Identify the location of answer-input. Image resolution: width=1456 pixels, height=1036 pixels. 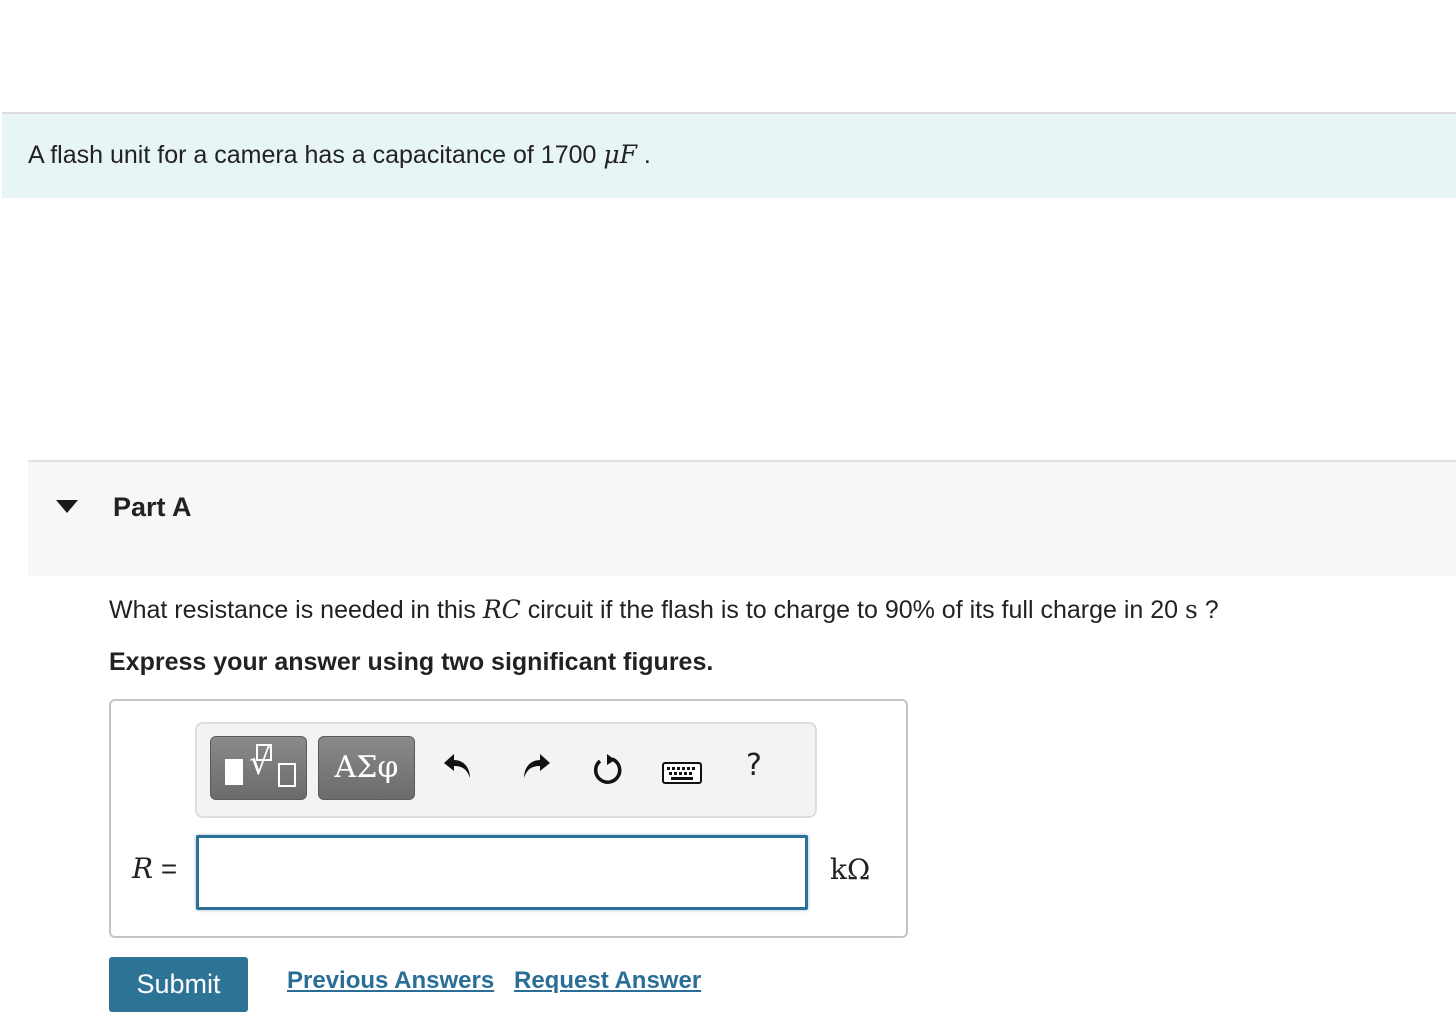
(502, 872).